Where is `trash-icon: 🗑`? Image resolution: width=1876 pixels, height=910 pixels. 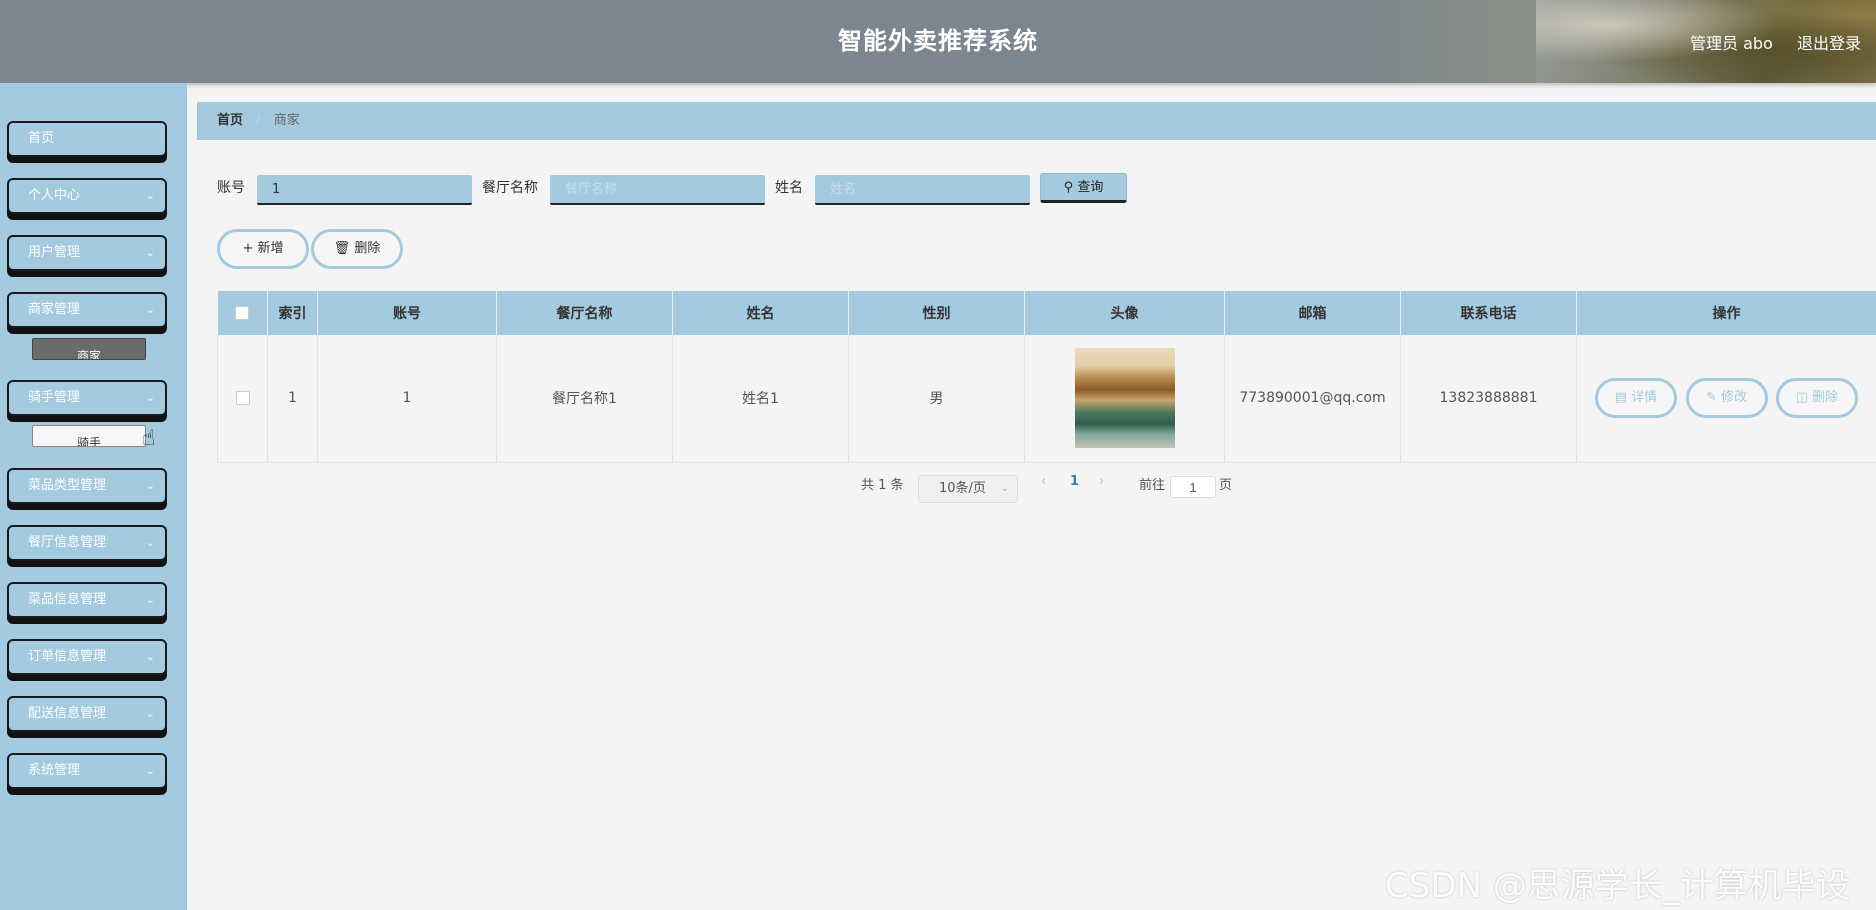
trash-icon: 🗑 is located at coordinates (342, 248).